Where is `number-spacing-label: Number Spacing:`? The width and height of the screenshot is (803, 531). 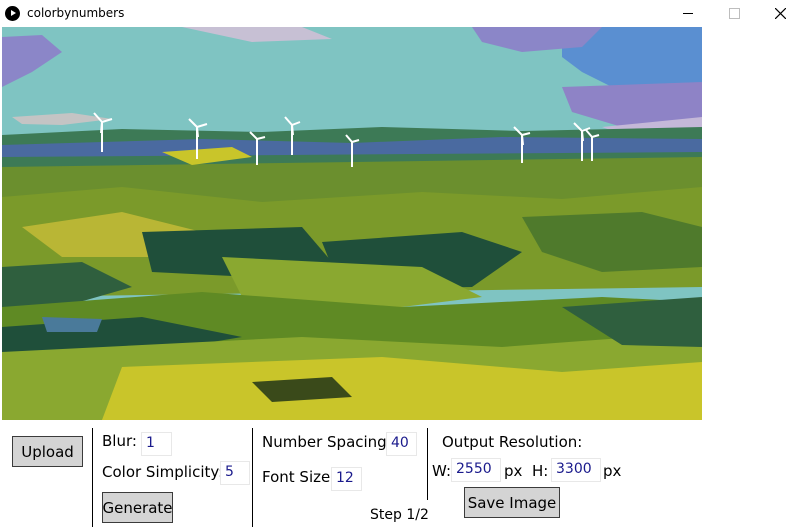 number-spacing-label: Number Spacing: is located at coordinates (327, 442).